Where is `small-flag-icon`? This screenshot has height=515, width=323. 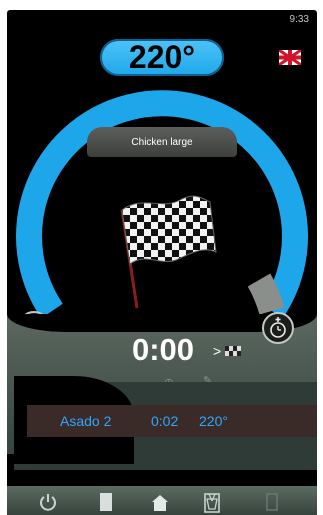 small-flag-icon is located at coordinates (233, 351).